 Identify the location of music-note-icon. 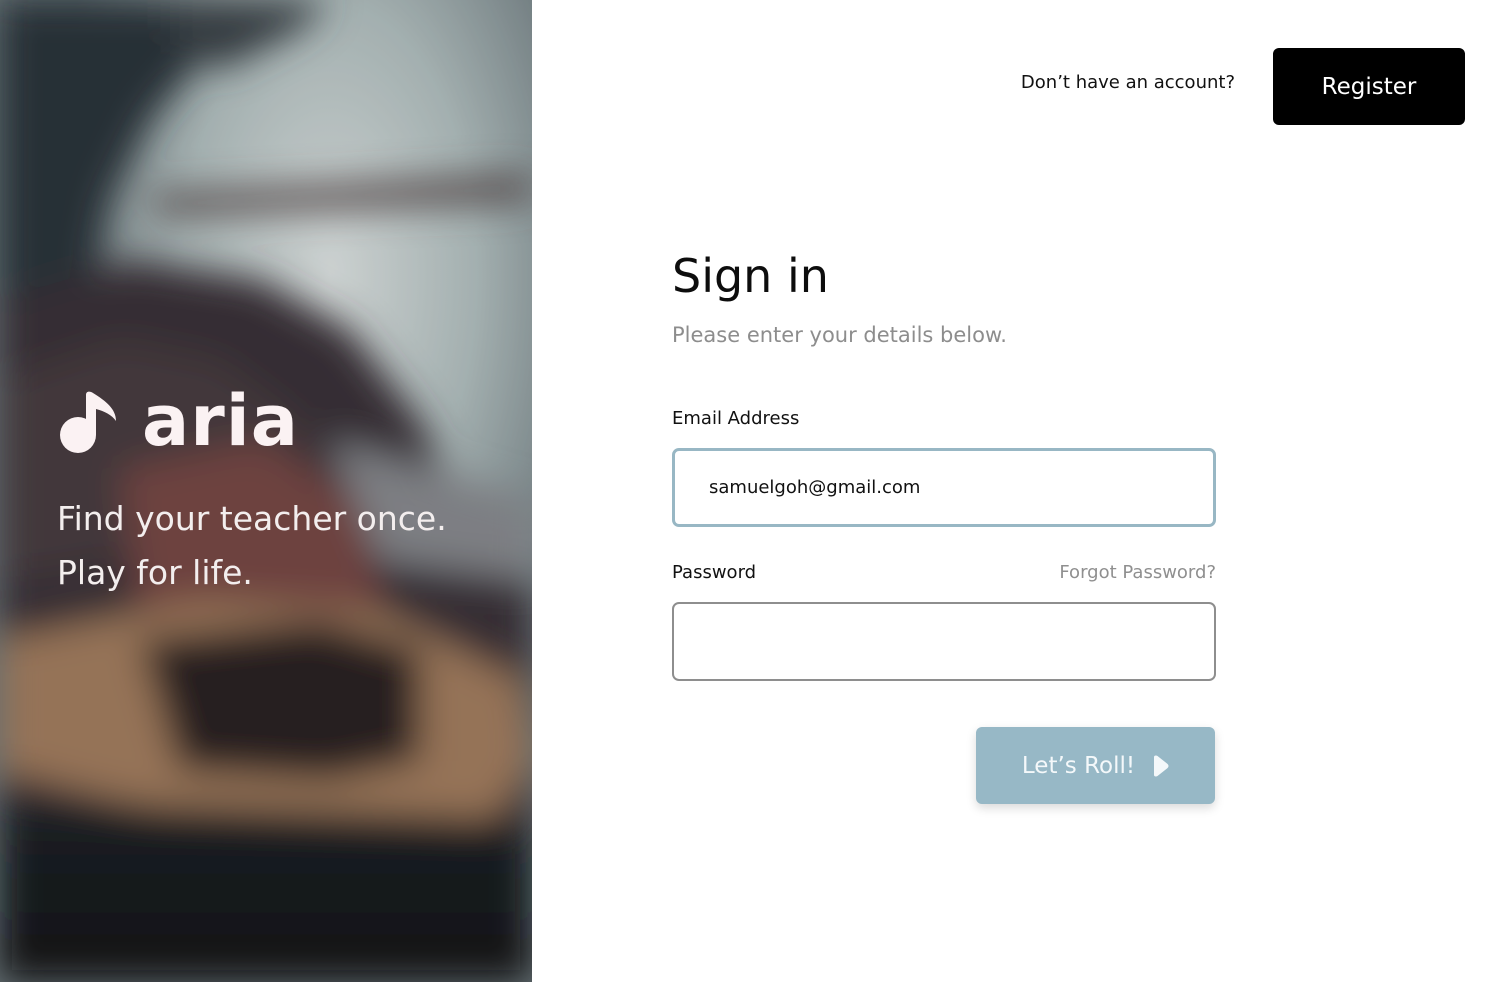
(88, 422).